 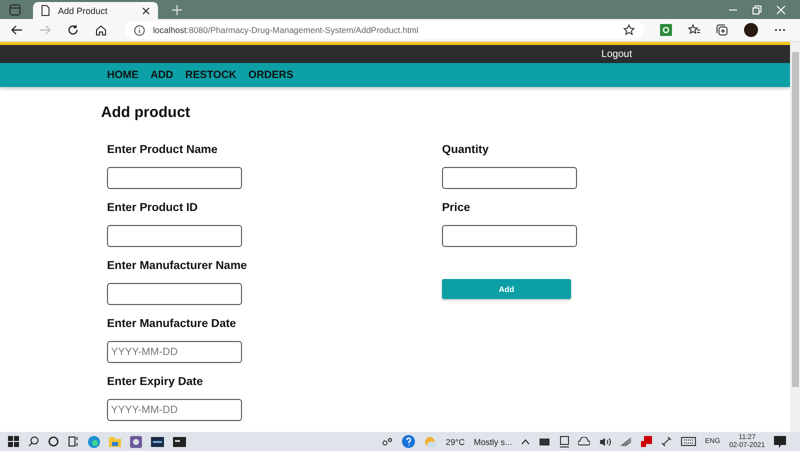 I want to click on device-icon, so click(x=565, y=442).